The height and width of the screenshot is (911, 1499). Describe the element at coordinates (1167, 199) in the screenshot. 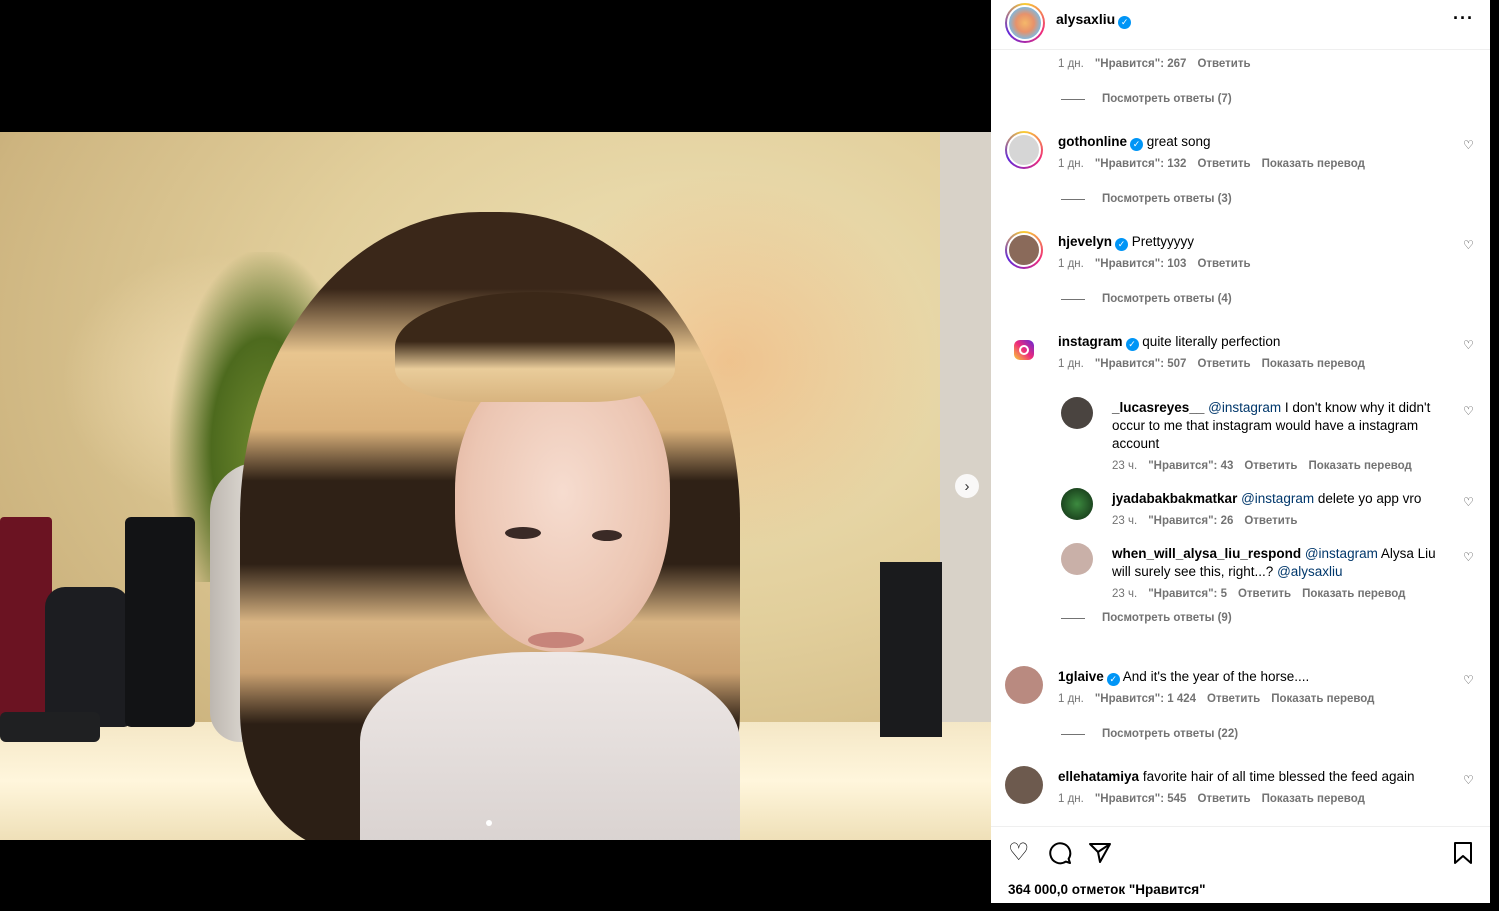

I see `view-replies-label: Посмотреть ответы (3)` at that location.